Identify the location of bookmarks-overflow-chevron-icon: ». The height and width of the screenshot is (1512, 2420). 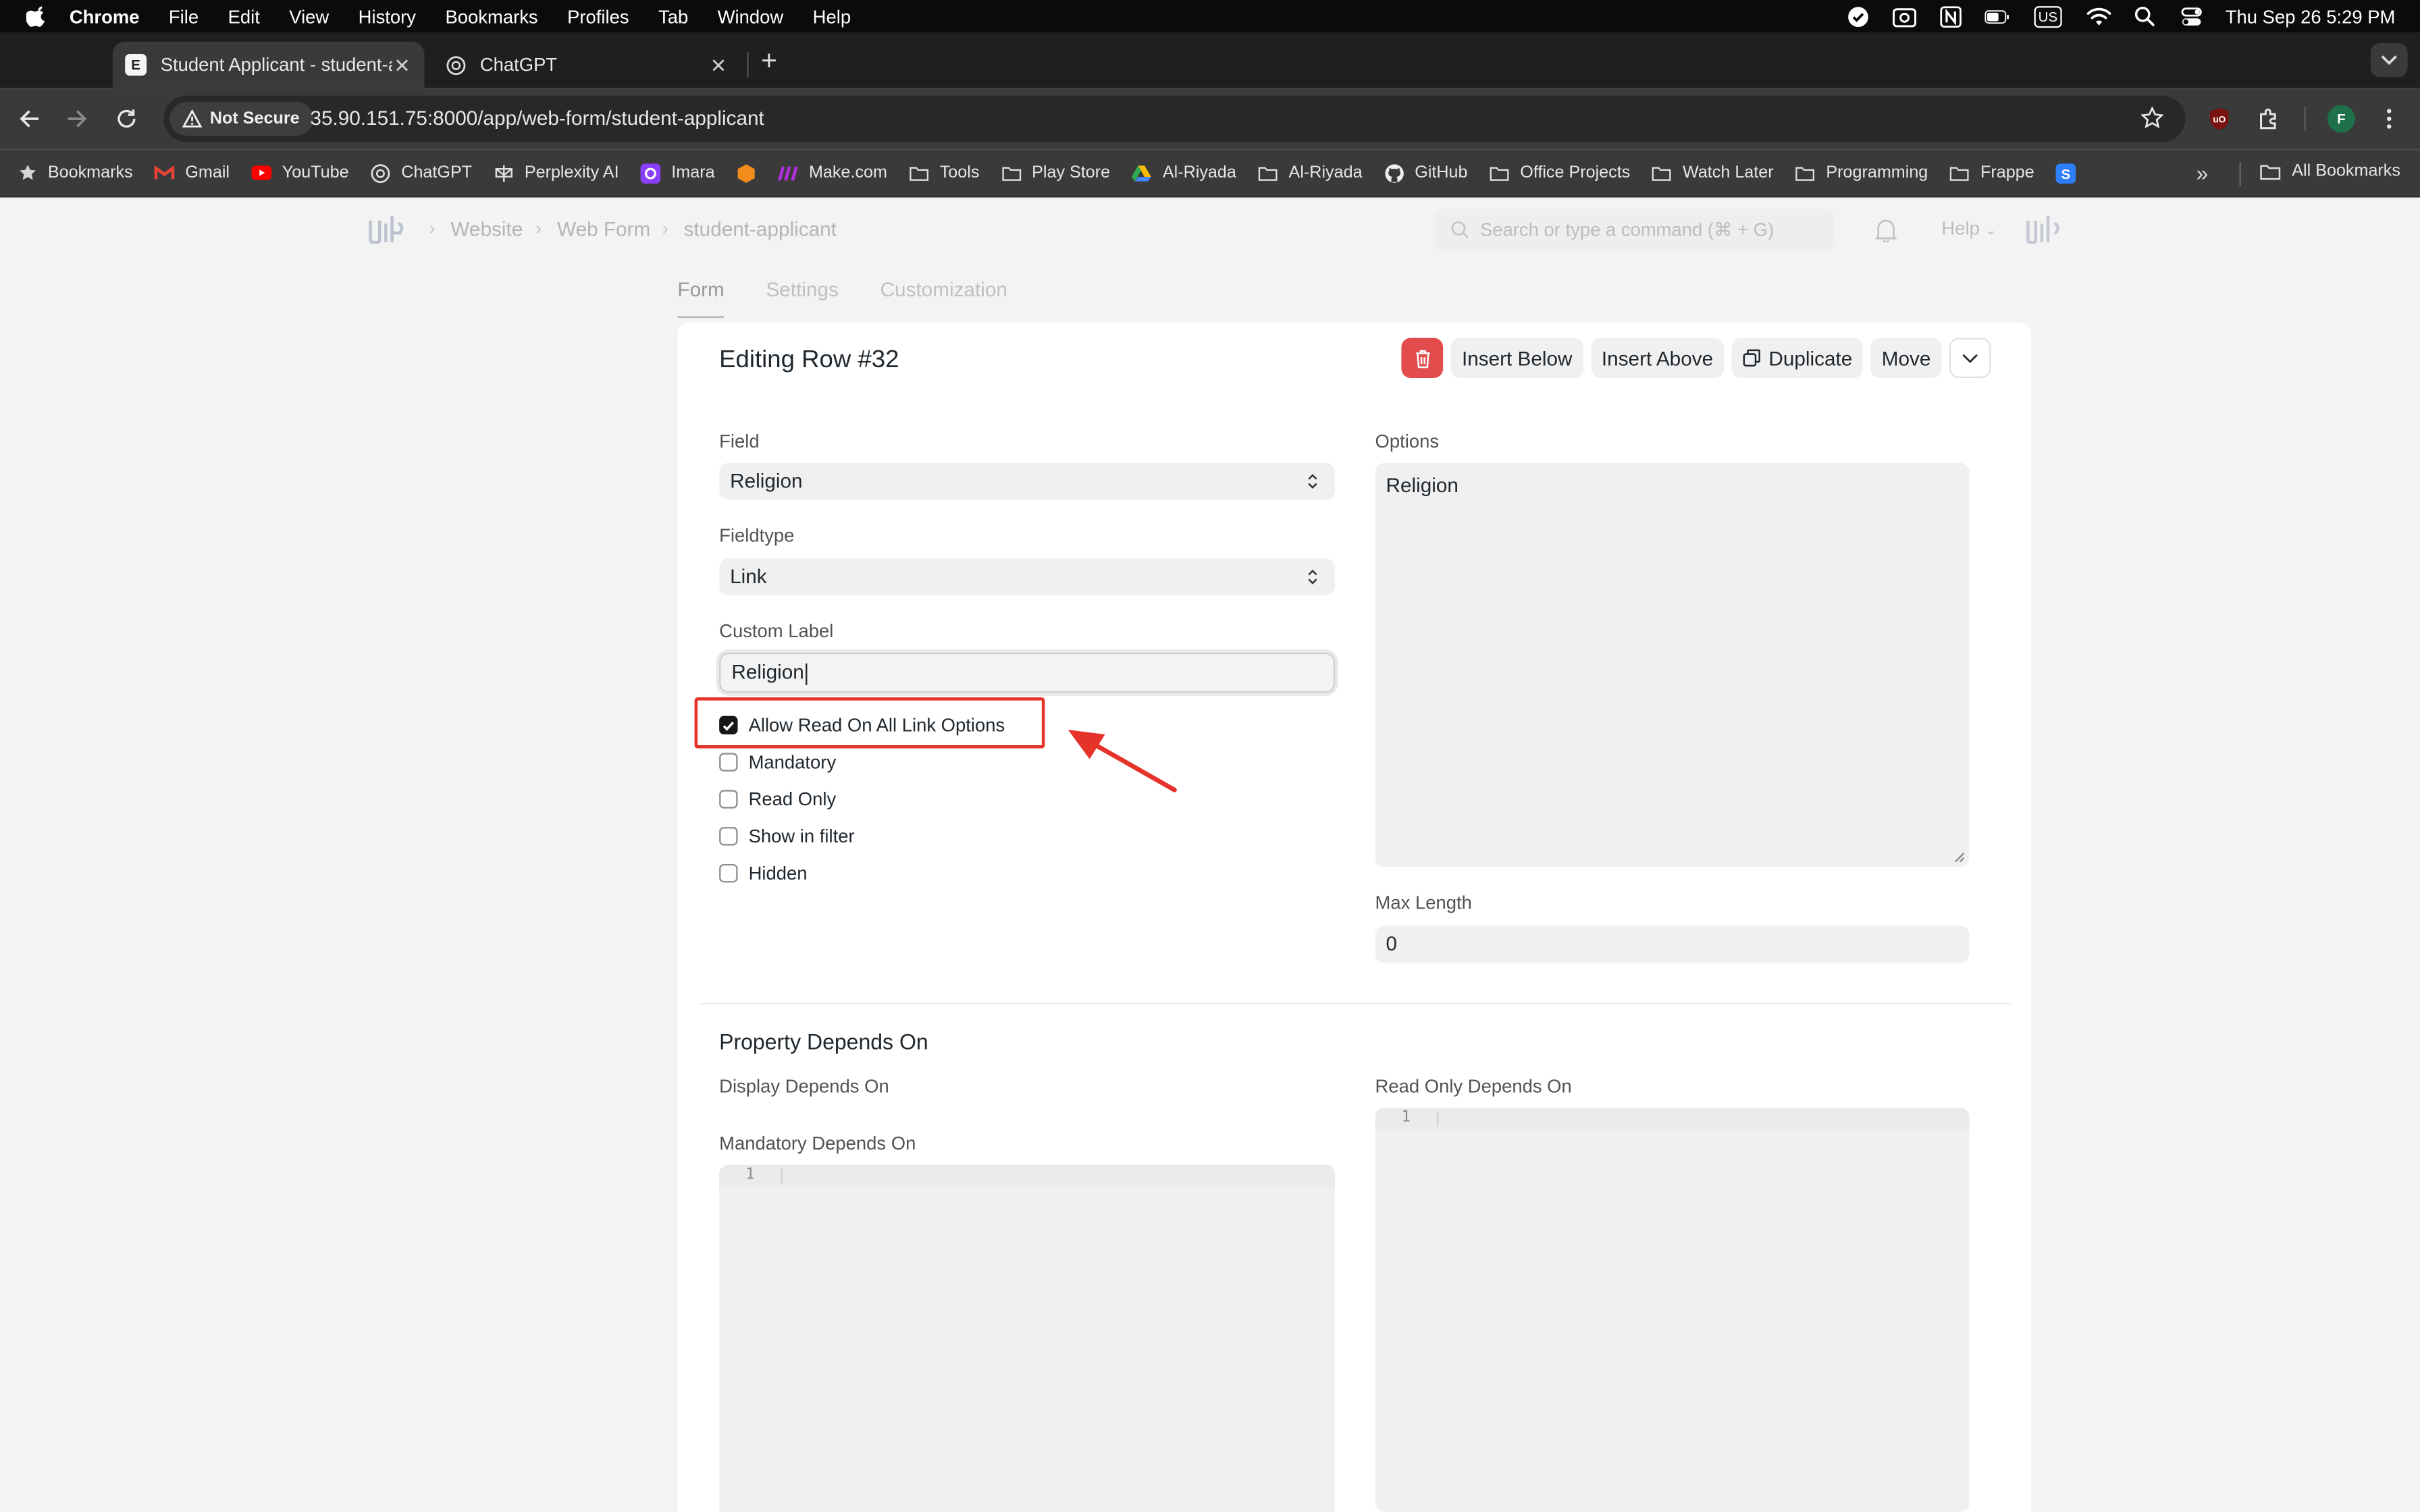
(2203, 173).